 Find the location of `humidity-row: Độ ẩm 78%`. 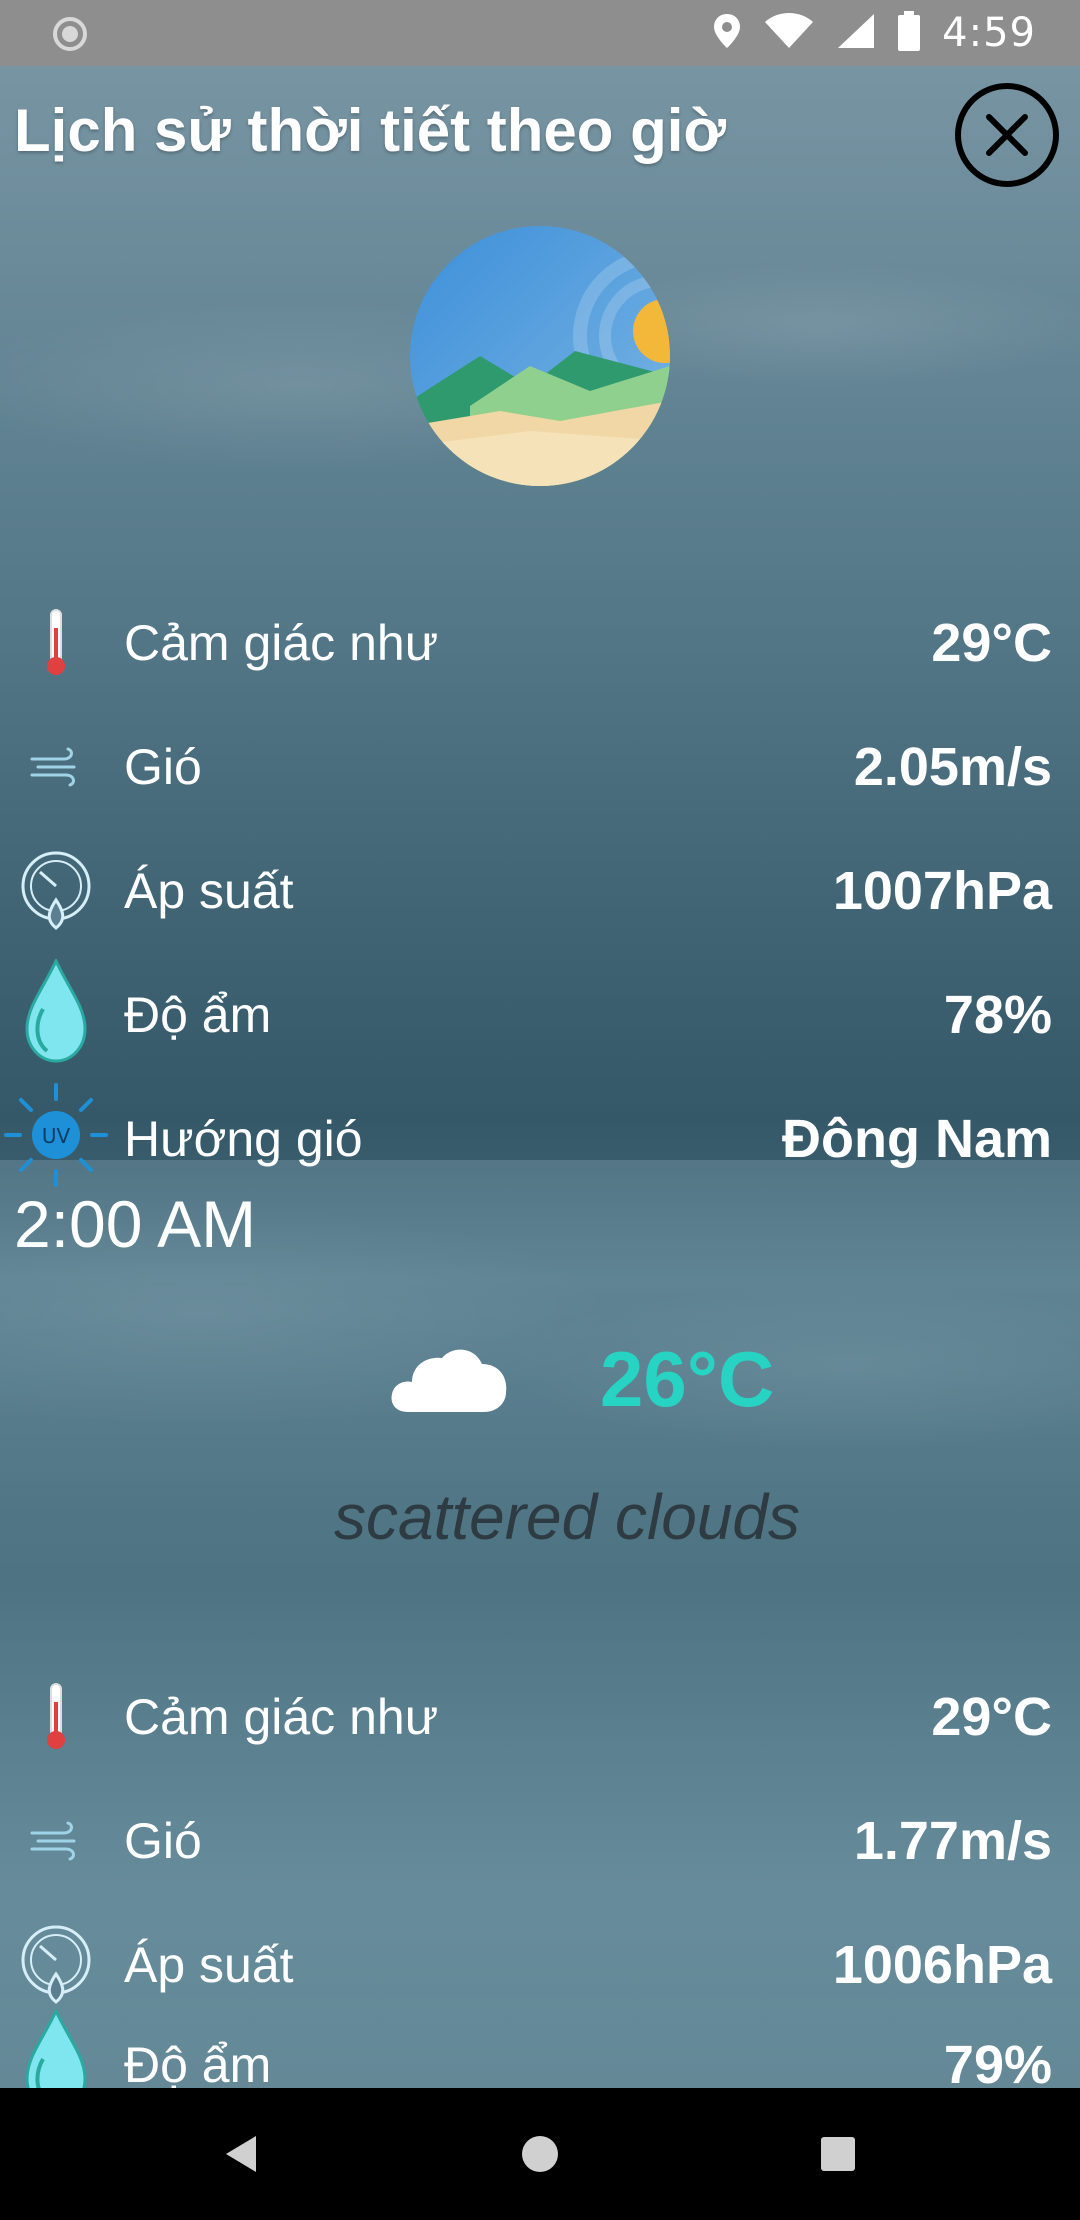

humidity-row: Độ ẩm 78% is located at coordinates (540, 1014).